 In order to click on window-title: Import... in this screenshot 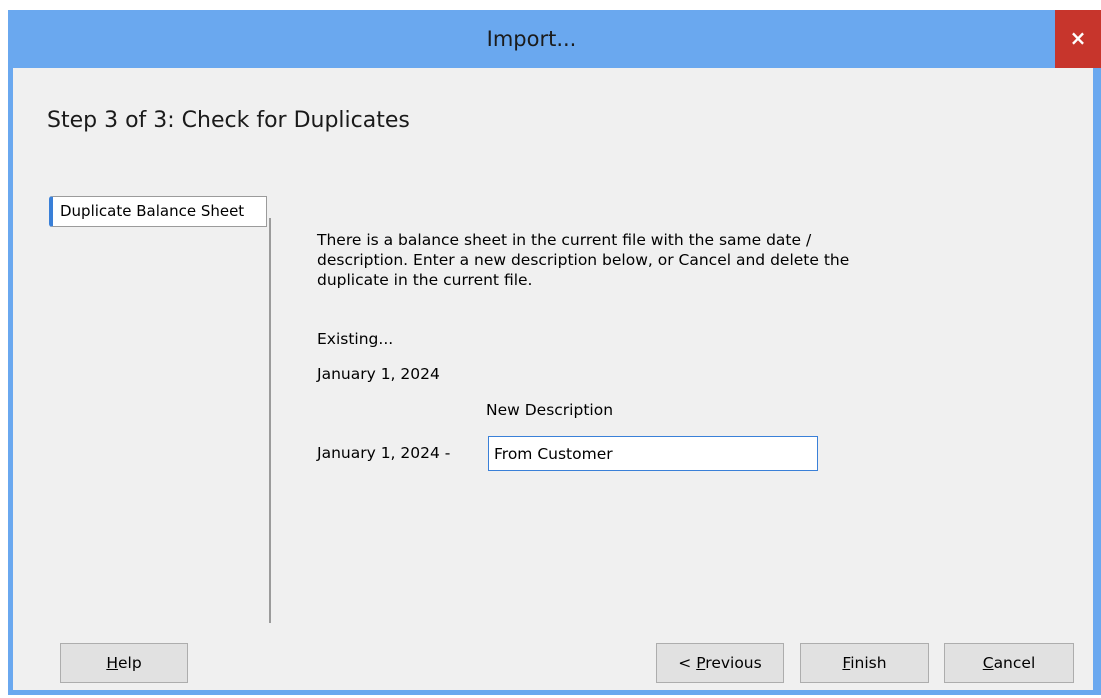, I will do `click(531, 39)`.